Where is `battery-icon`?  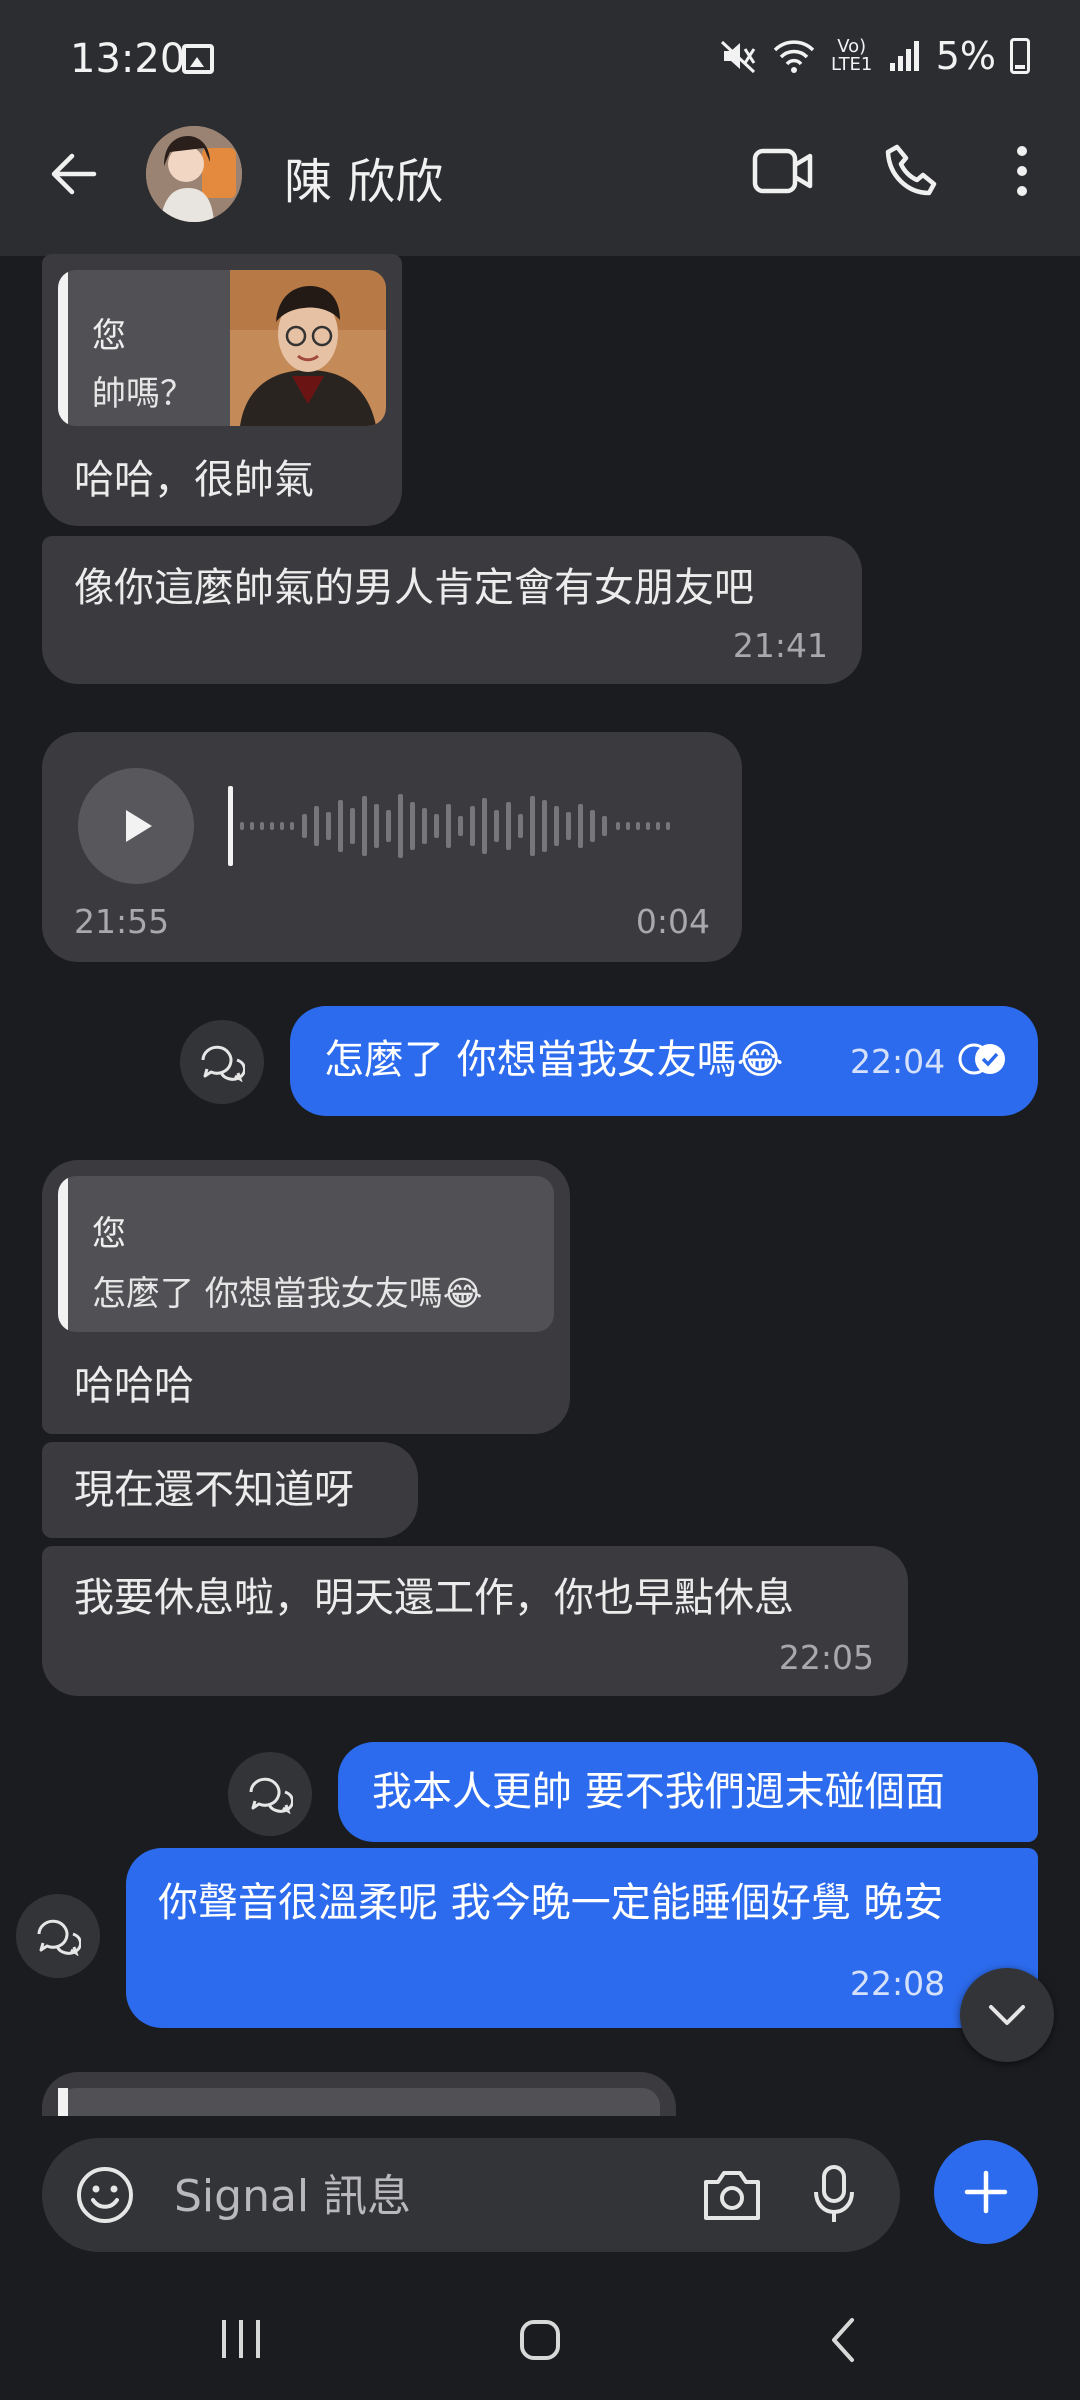
battery-icon is located at coordinates (1020, 56).